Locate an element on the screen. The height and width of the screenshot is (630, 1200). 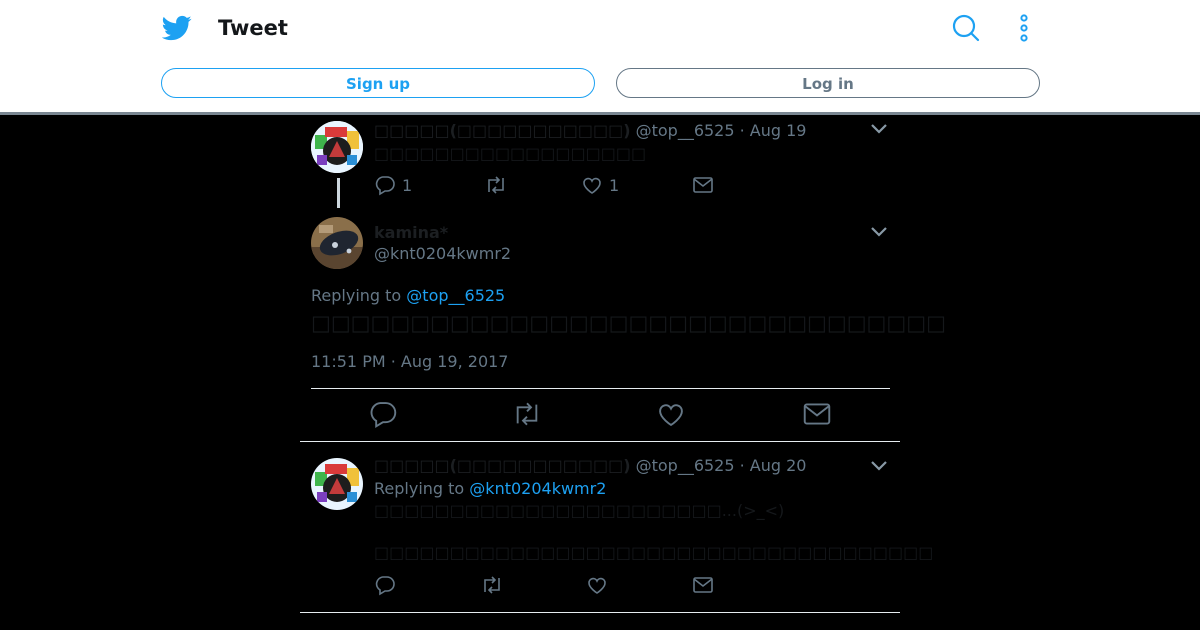
replying-to-link: @knt0204kwmr2 is located at coordinates (537, 488).